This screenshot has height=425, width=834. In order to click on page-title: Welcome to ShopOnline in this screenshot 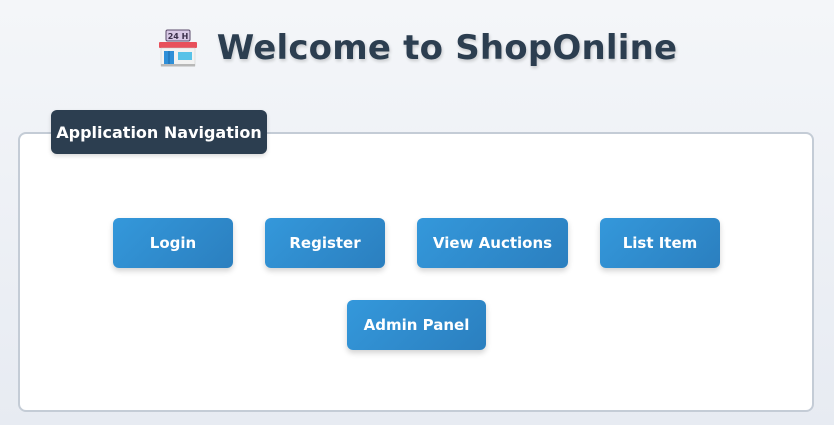, I will do `click(447, 48)`.